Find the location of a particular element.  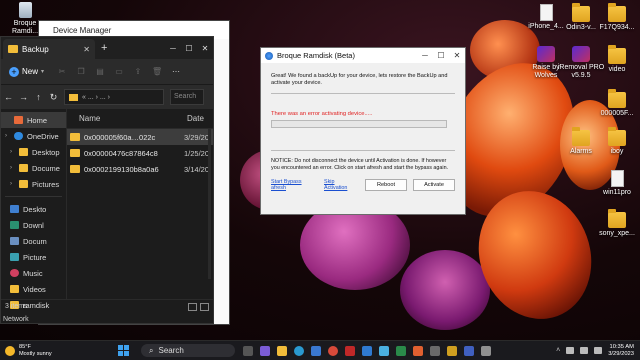

paste-icon: ▤ is located at coordinates (100, 71).